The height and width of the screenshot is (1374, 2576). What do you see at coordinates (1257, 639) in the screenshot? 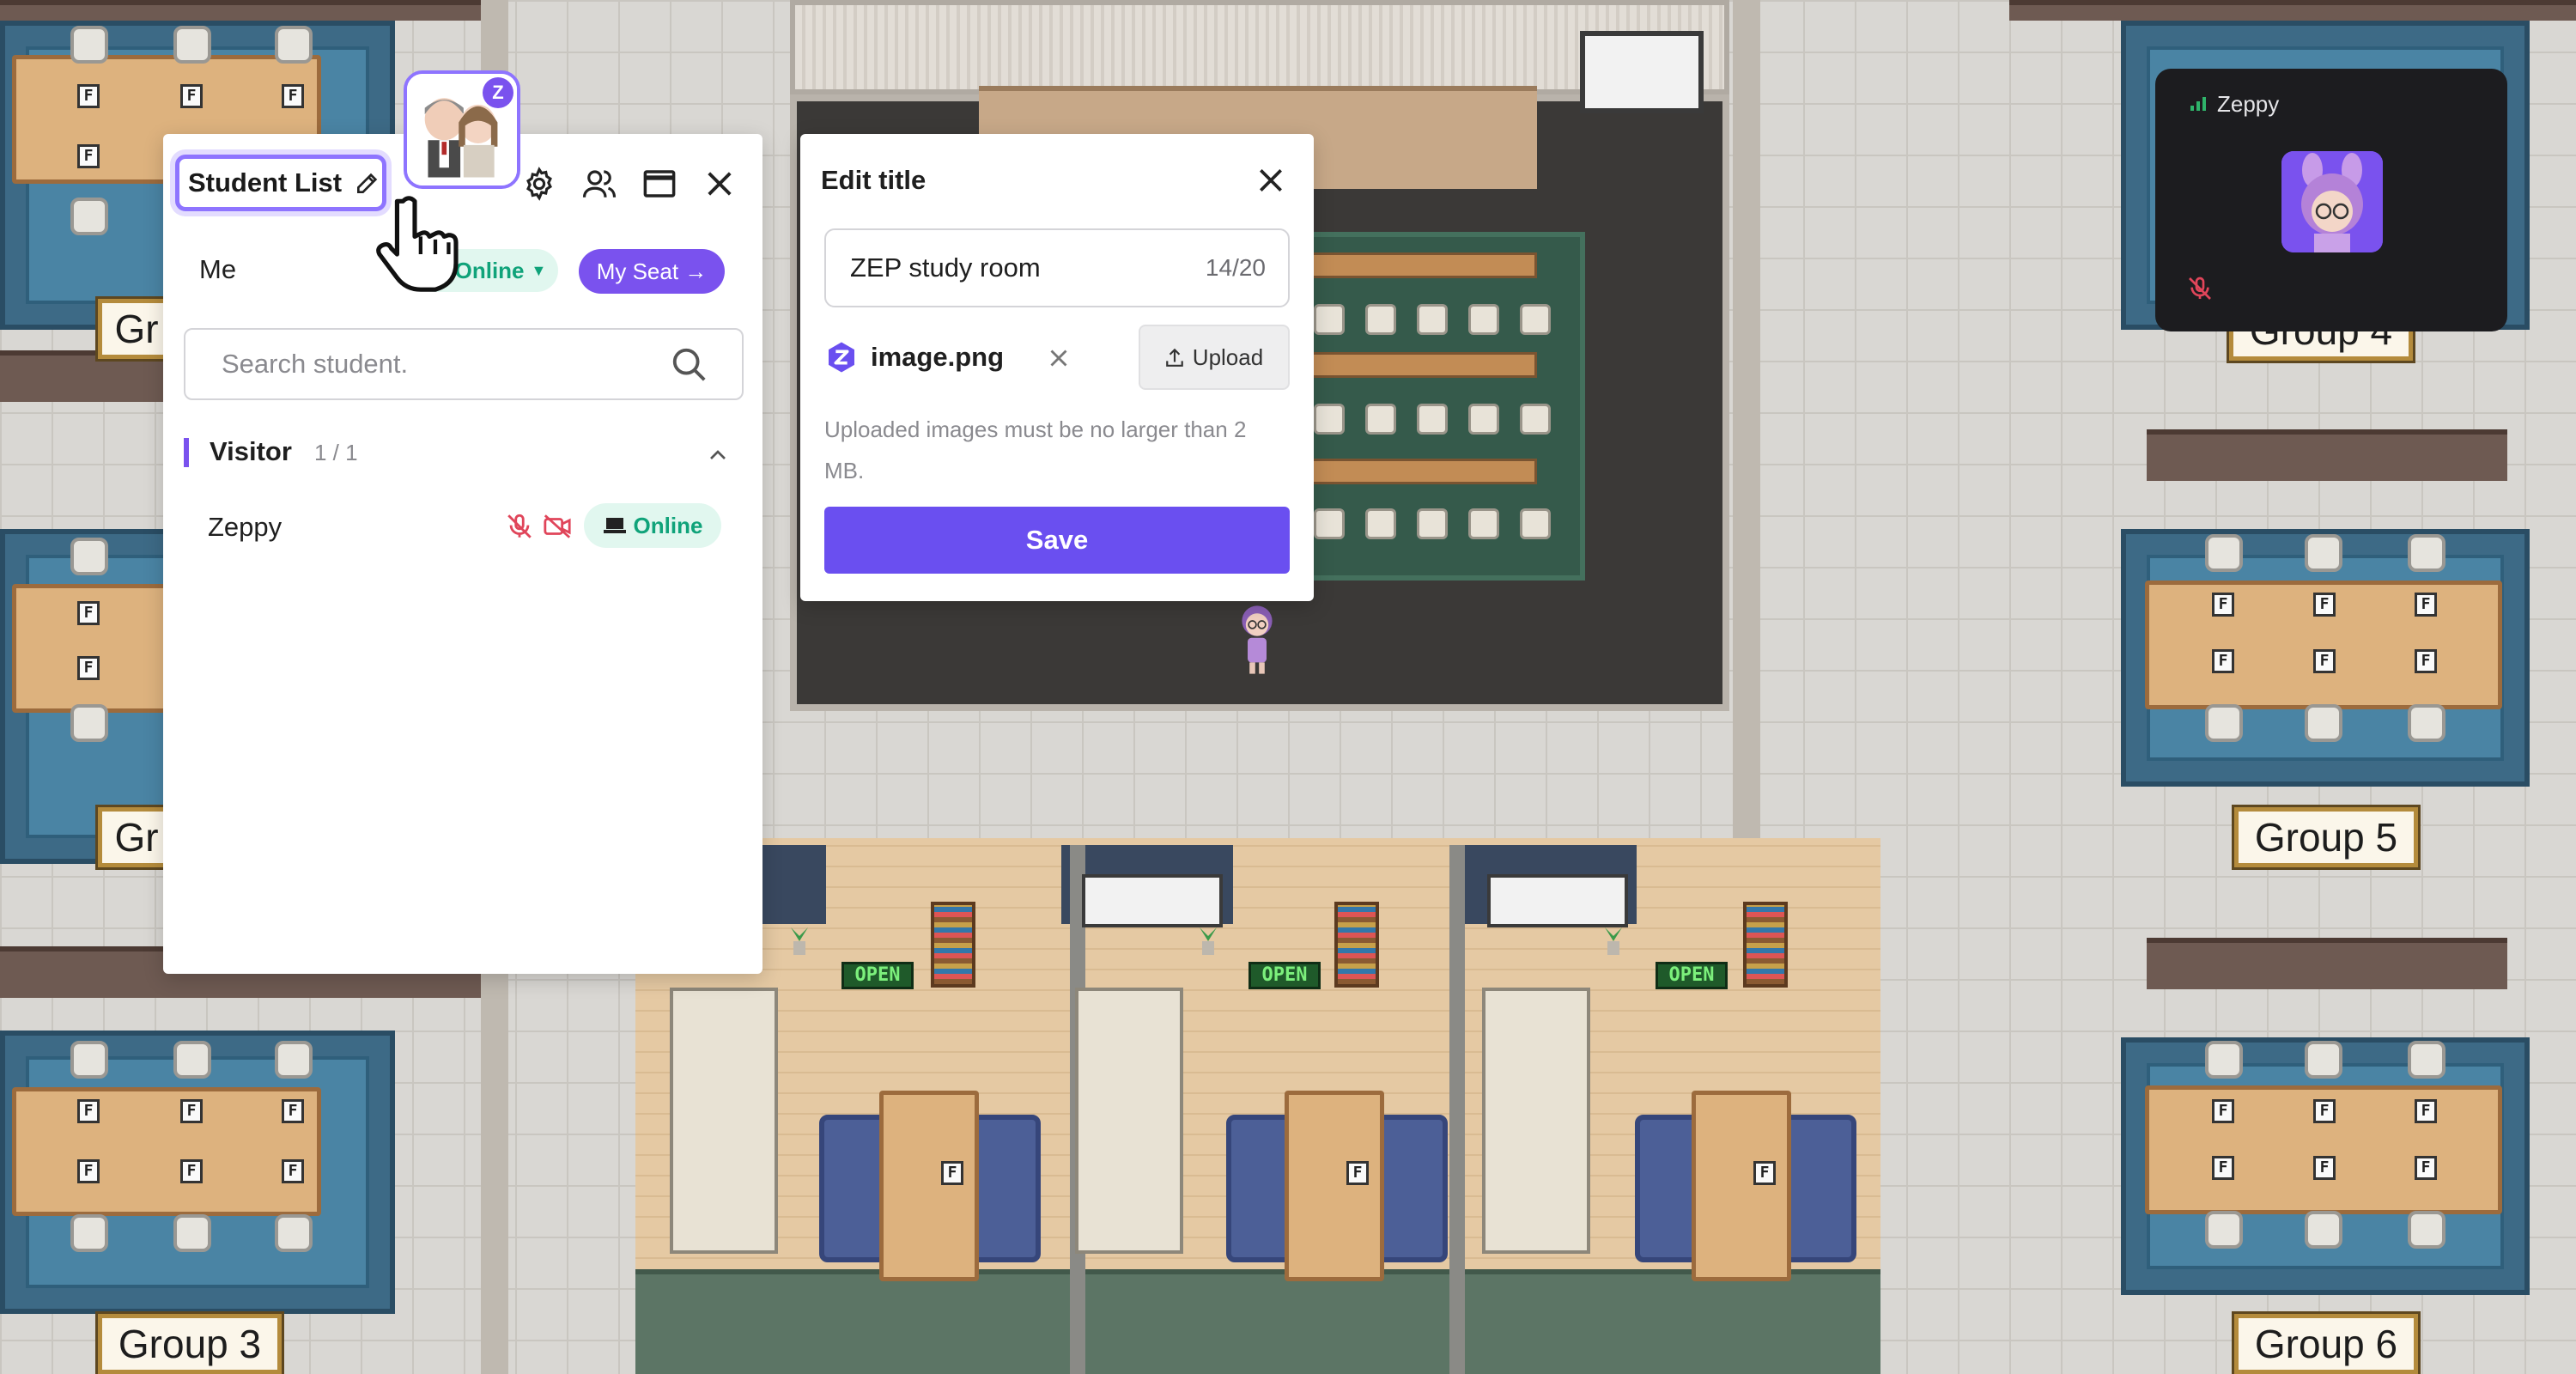
I see `player-avatar-sprite` at bounding box center [1257, 639].